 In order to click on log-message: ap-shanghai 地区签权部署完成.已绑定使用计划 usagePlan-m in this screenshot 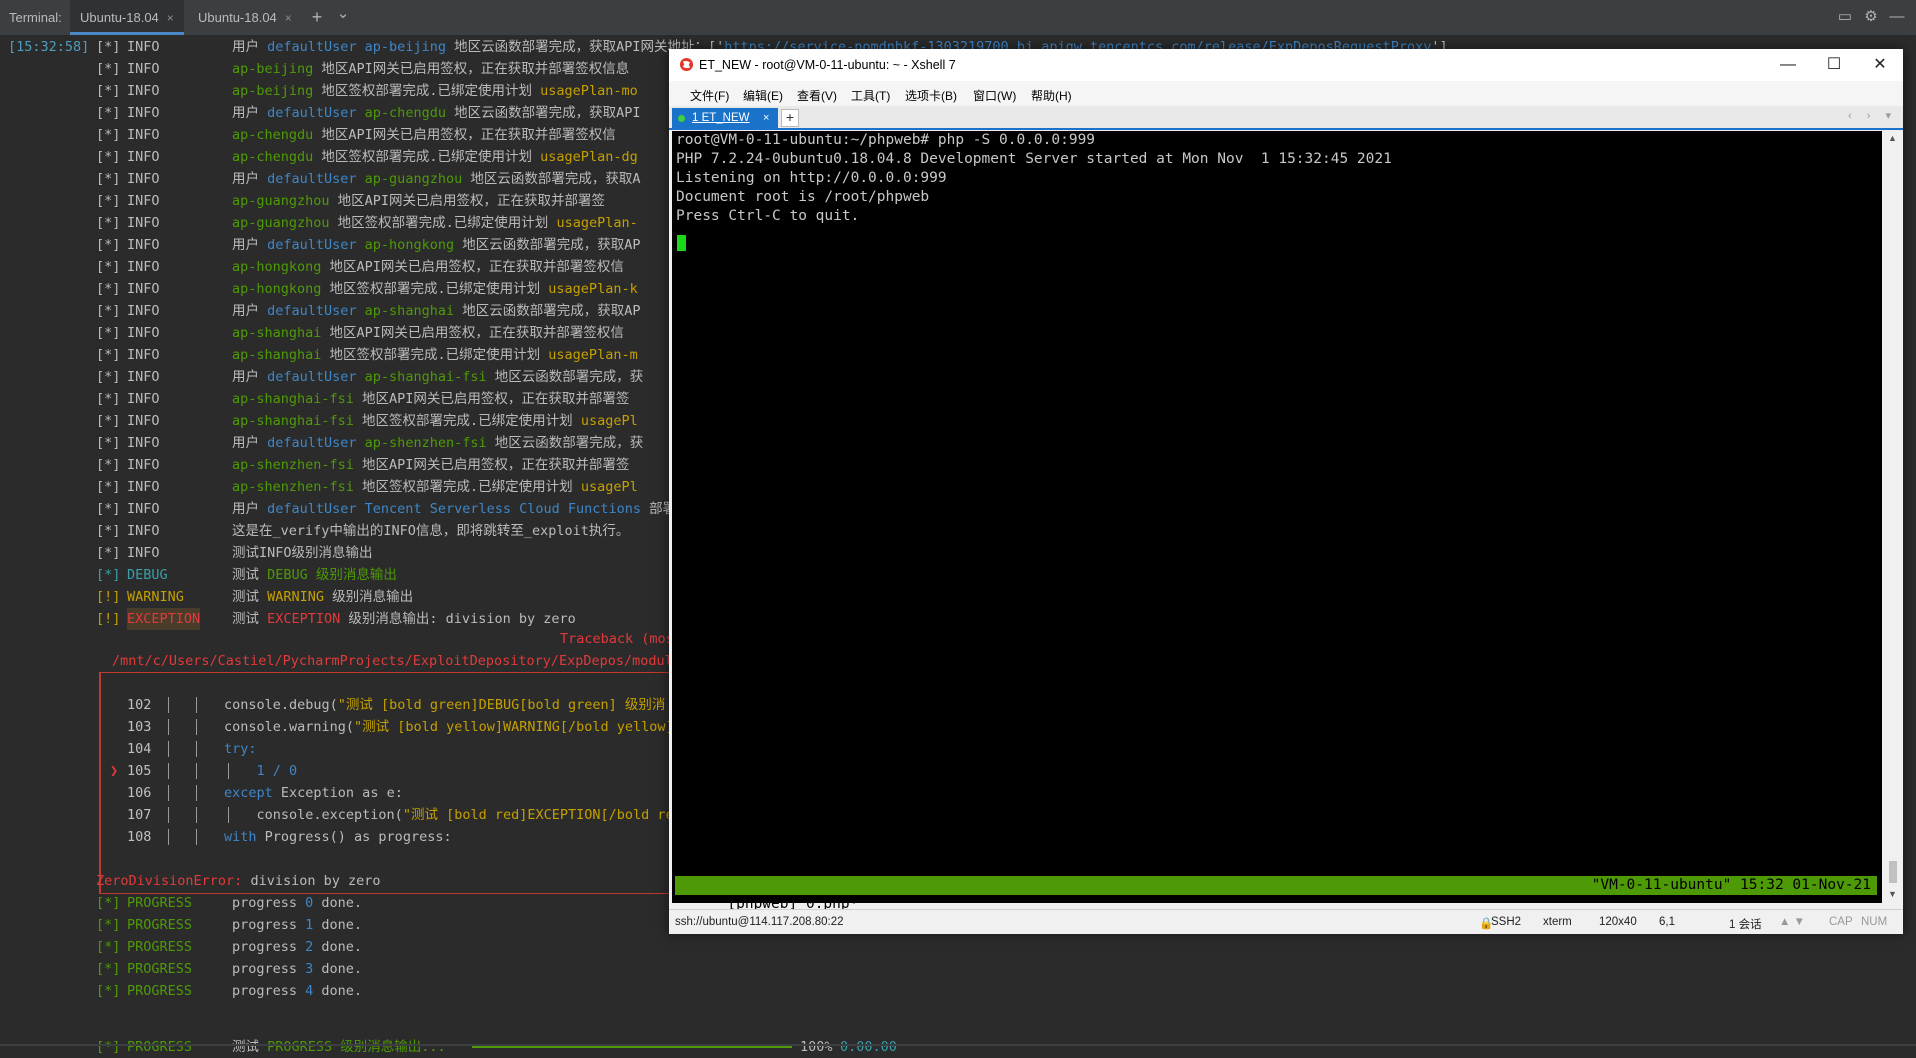, I will do `click(435, 355)`.